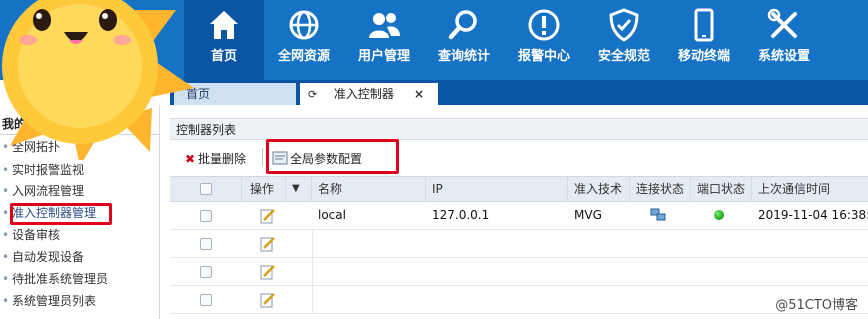 This screenshot has height=319, width=868. Describe the element at coordinates (262, 157) in the screenshot. I see `toolbar-divider` at that location.